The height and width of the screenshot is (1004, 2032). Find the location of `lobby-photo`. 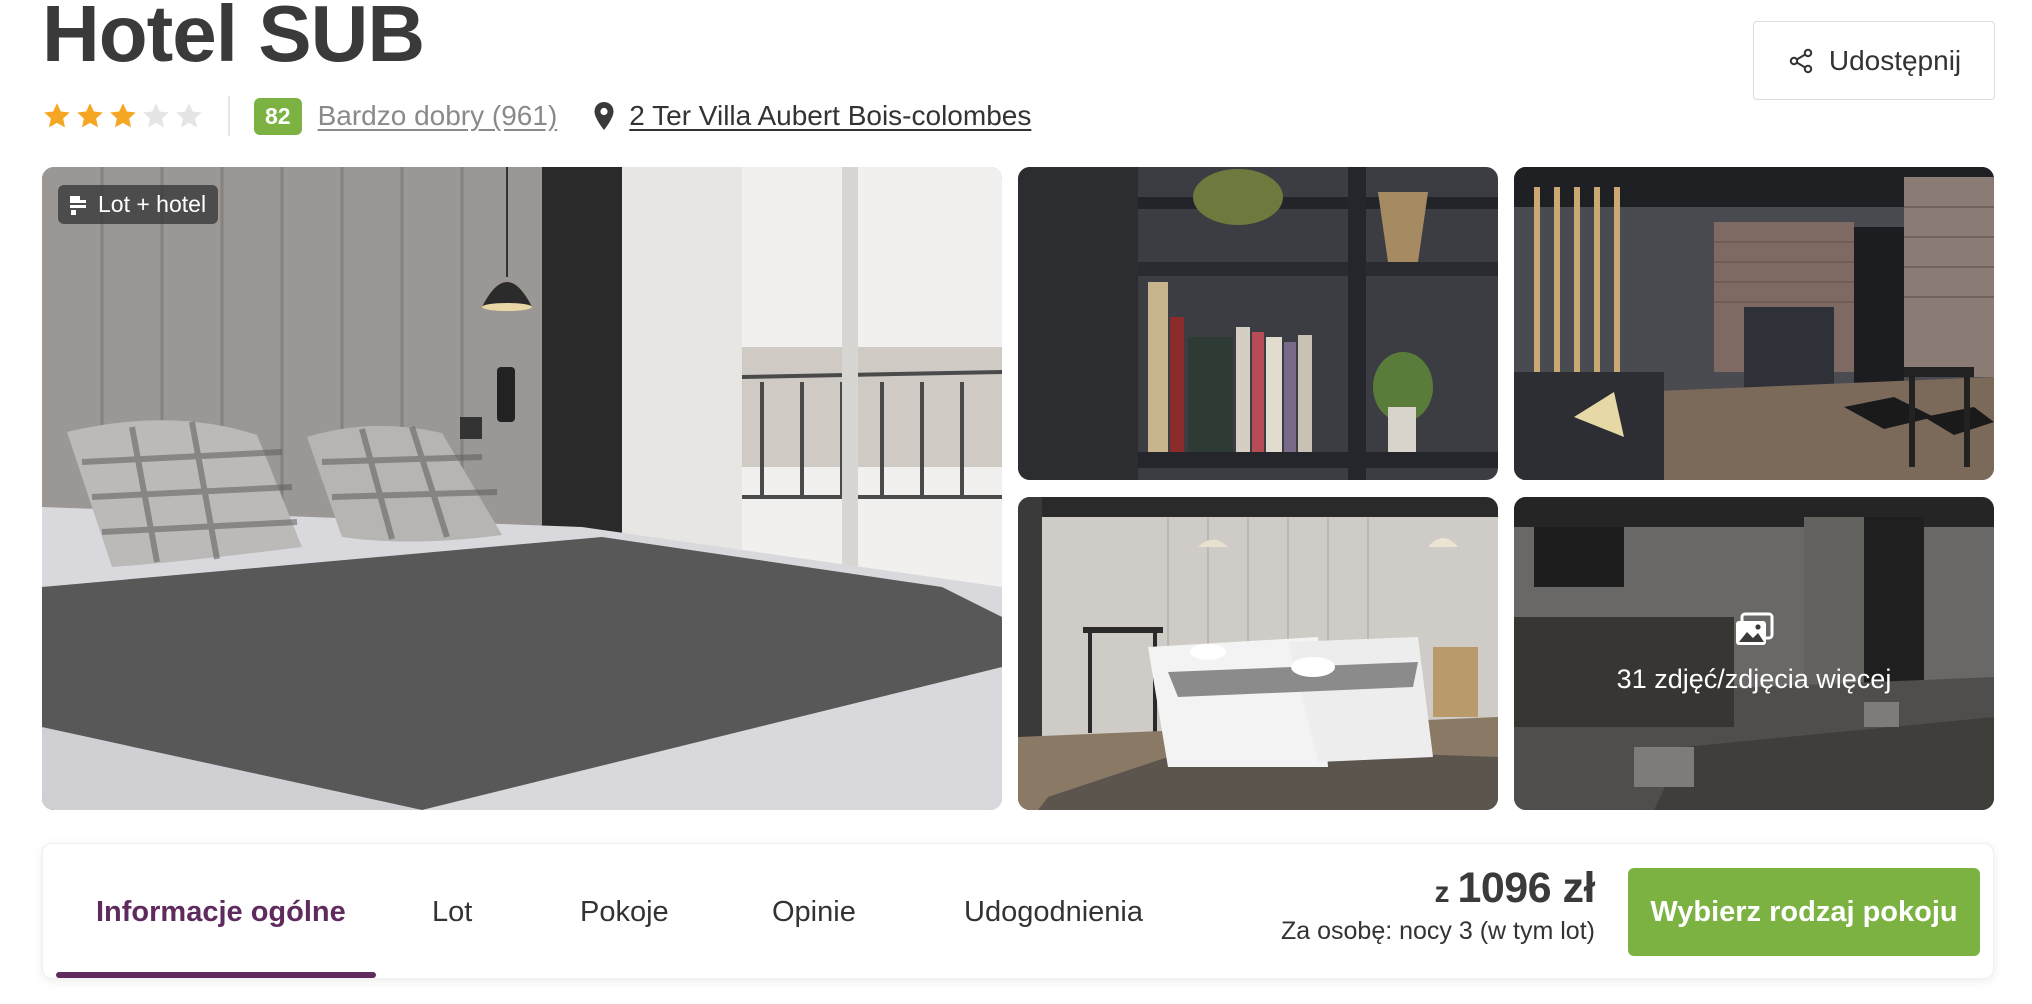

lobby-photo is located at coordinates (1754, 323).